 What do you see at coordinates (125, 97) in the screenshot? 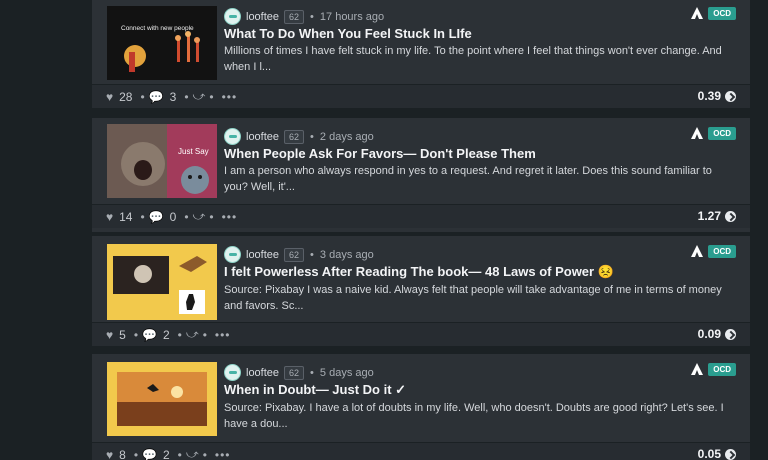
I see `likes-count: 28` at bounding box center [125, 97].